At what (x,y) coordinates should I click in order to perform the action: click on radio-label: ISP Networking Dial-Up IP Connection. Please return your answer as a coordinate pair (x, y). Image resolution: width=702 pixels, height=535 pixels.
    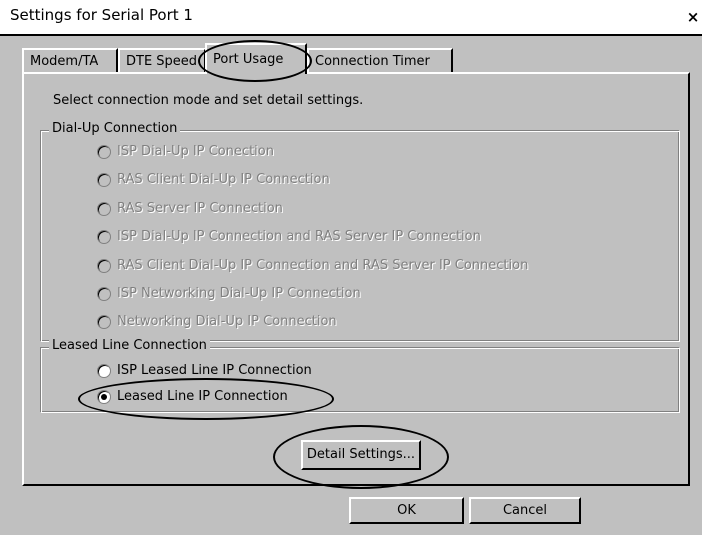
    Looking at the image, I should click on (239, 293).